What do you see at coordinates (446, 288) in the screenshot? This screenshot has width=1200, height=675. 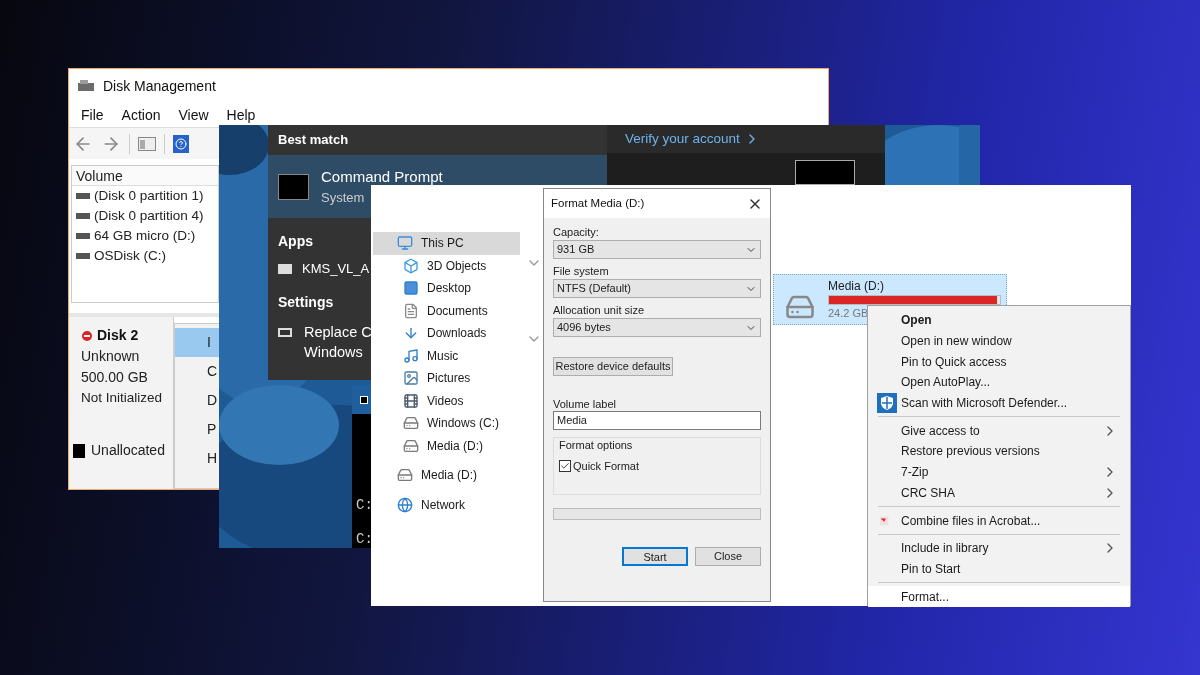 I see `nav-item: Desktop` at bounding box center [446, 288].